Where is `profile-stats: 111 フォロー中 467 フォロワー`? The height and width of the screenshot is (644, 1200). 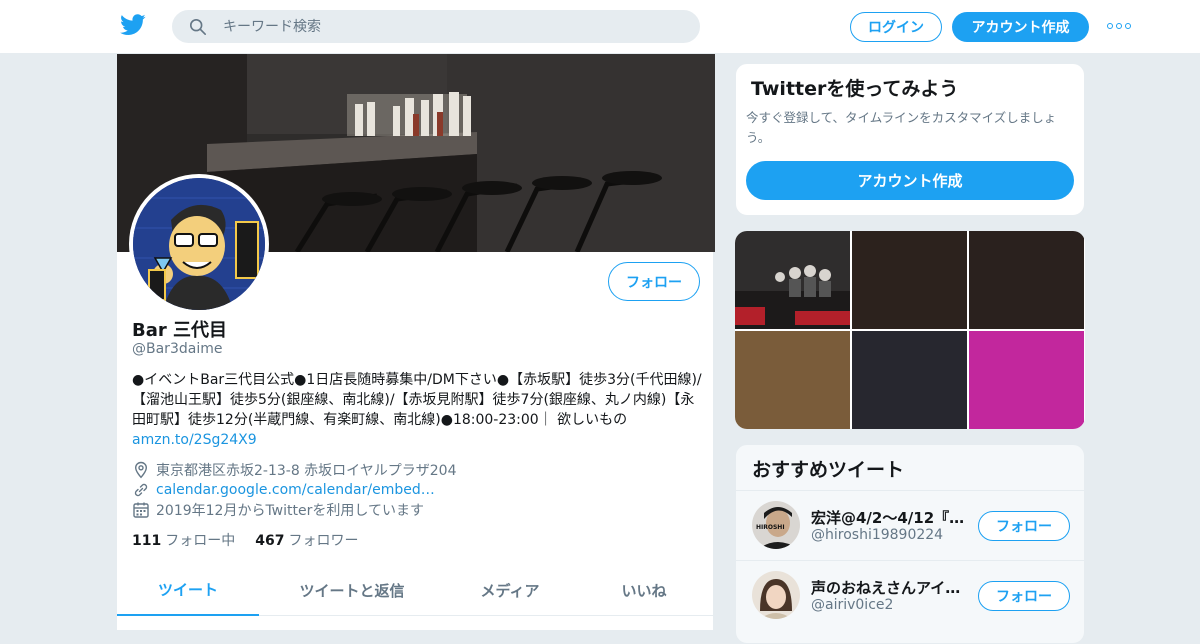 profile-stats: 111 フォロー中 467 フォロワー is located at coordinates (245, 540).